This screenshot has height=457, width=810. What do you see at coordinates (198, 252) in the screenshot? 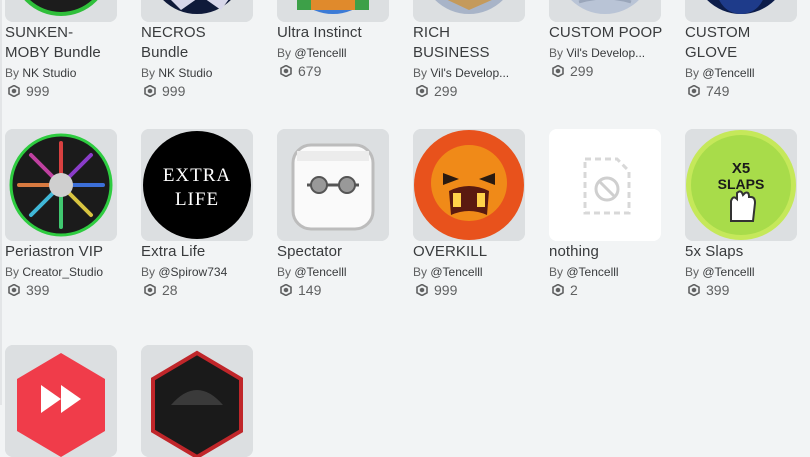
I see `item-title: Extra Life` at bounding box center [198, 252].